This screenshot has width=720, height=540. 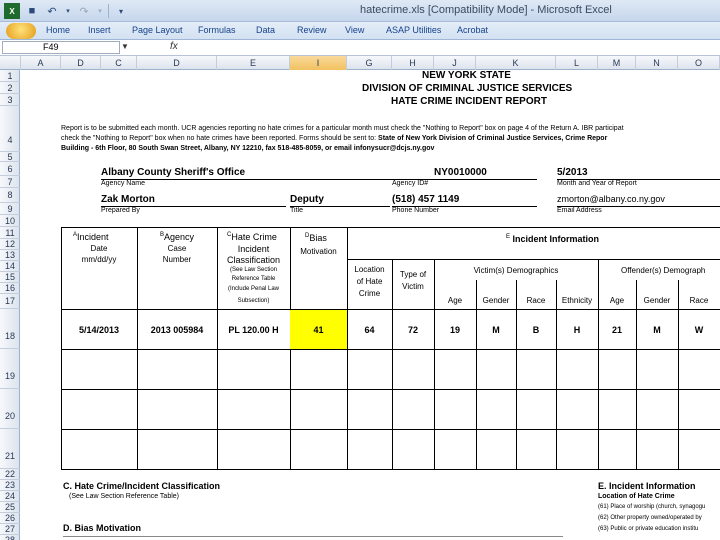 I want to click on office-button, so click(x=21, y=31).